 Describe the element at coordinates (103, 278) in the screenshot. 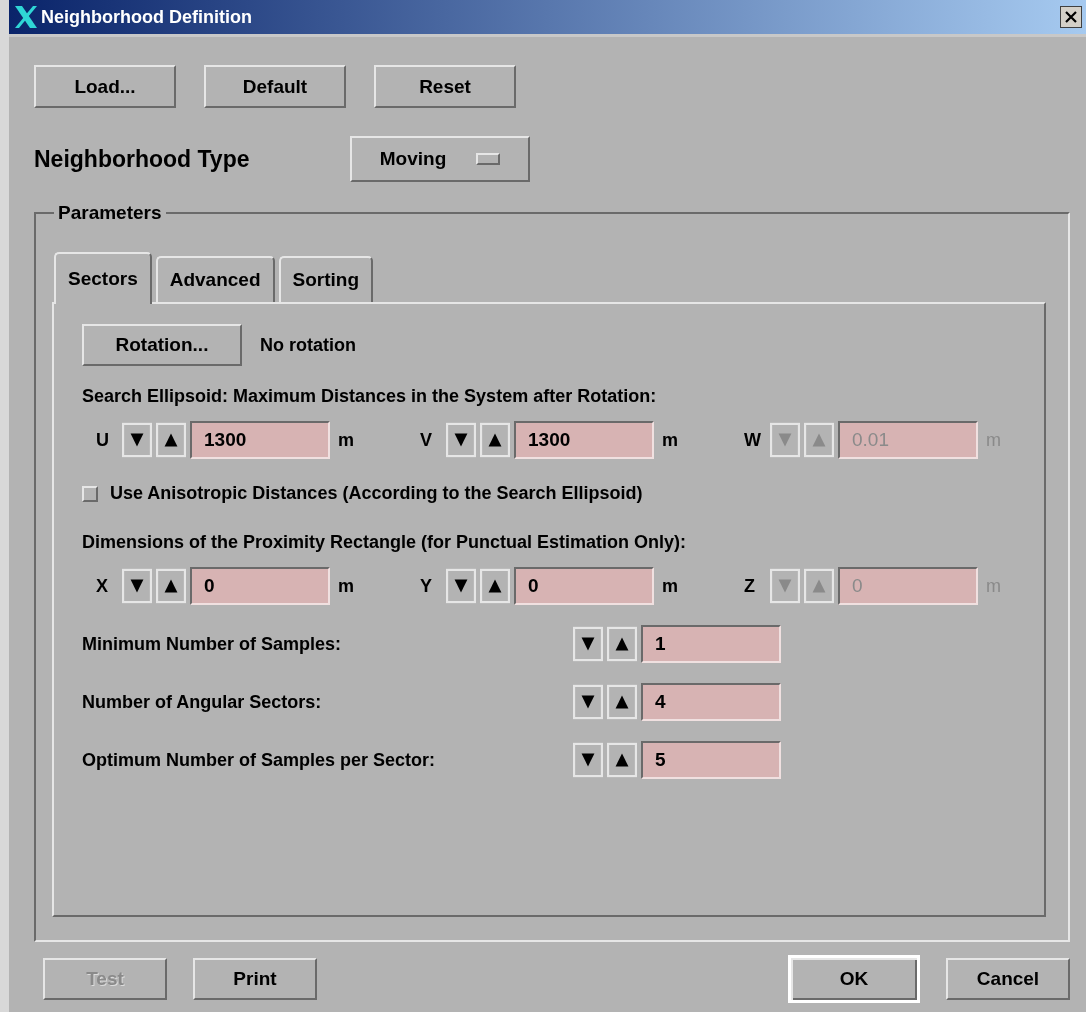

I see `tab: Sectors` at that location.